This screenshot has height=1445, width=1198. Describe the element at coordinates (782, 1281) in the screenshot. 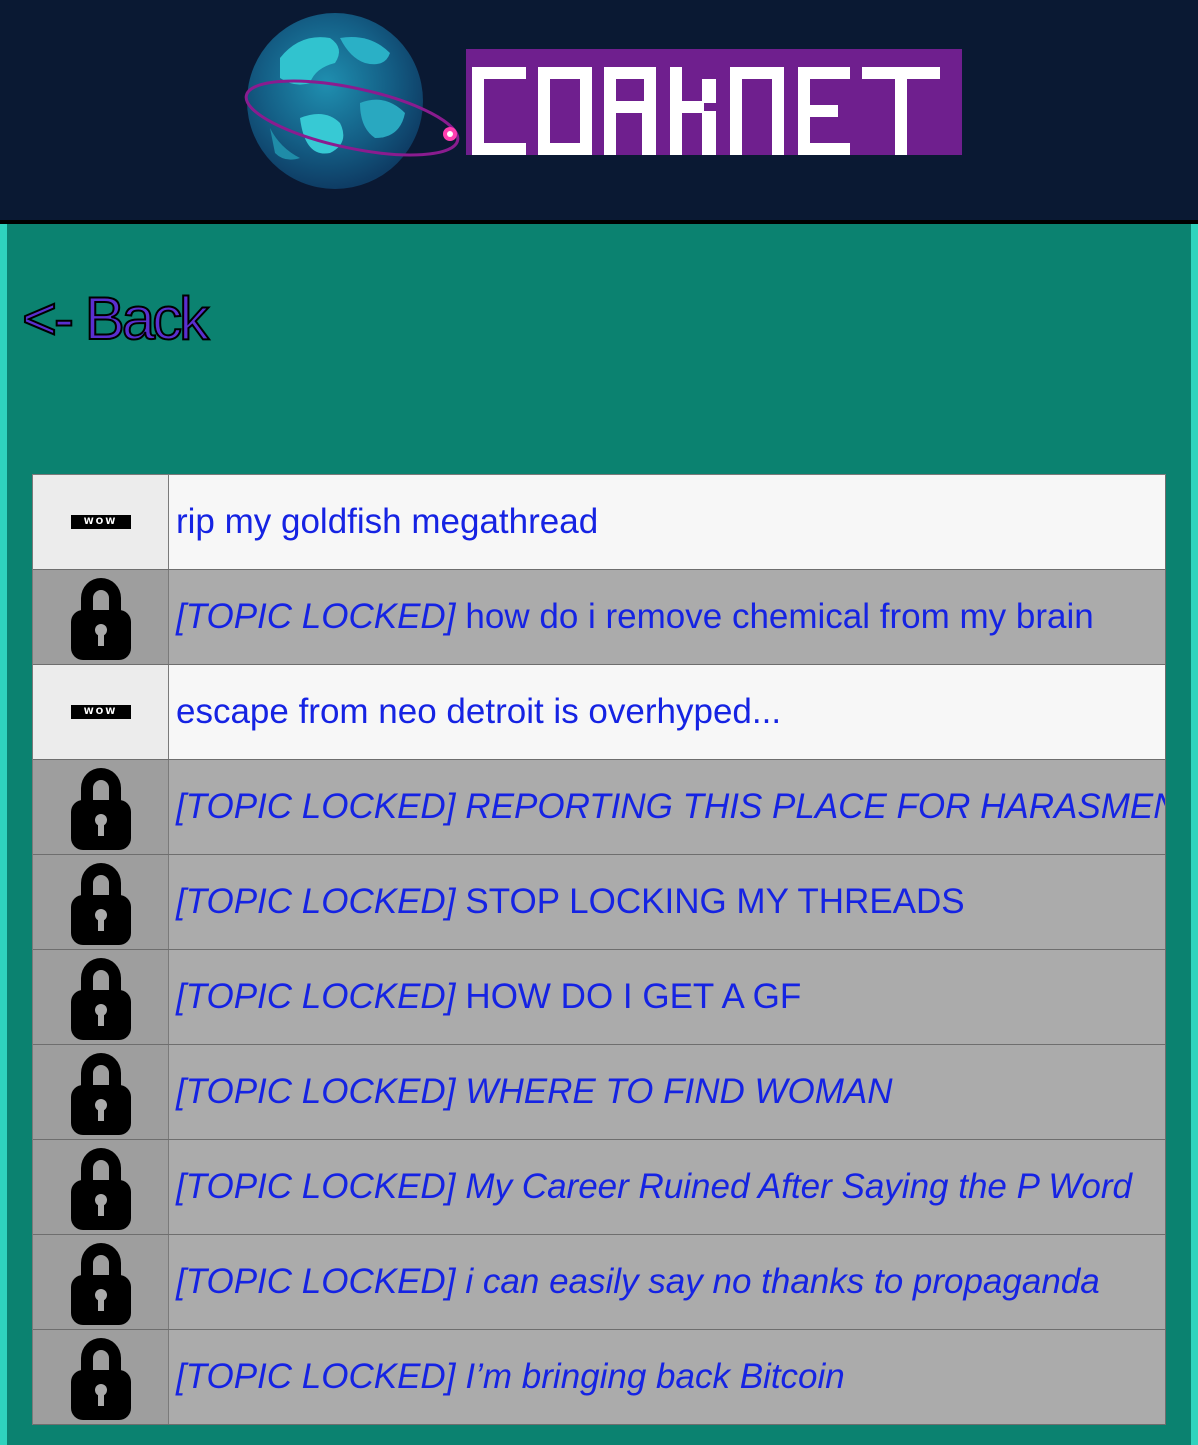

I see `thread-title: i can easily say no thanks to propaganda` at that location.